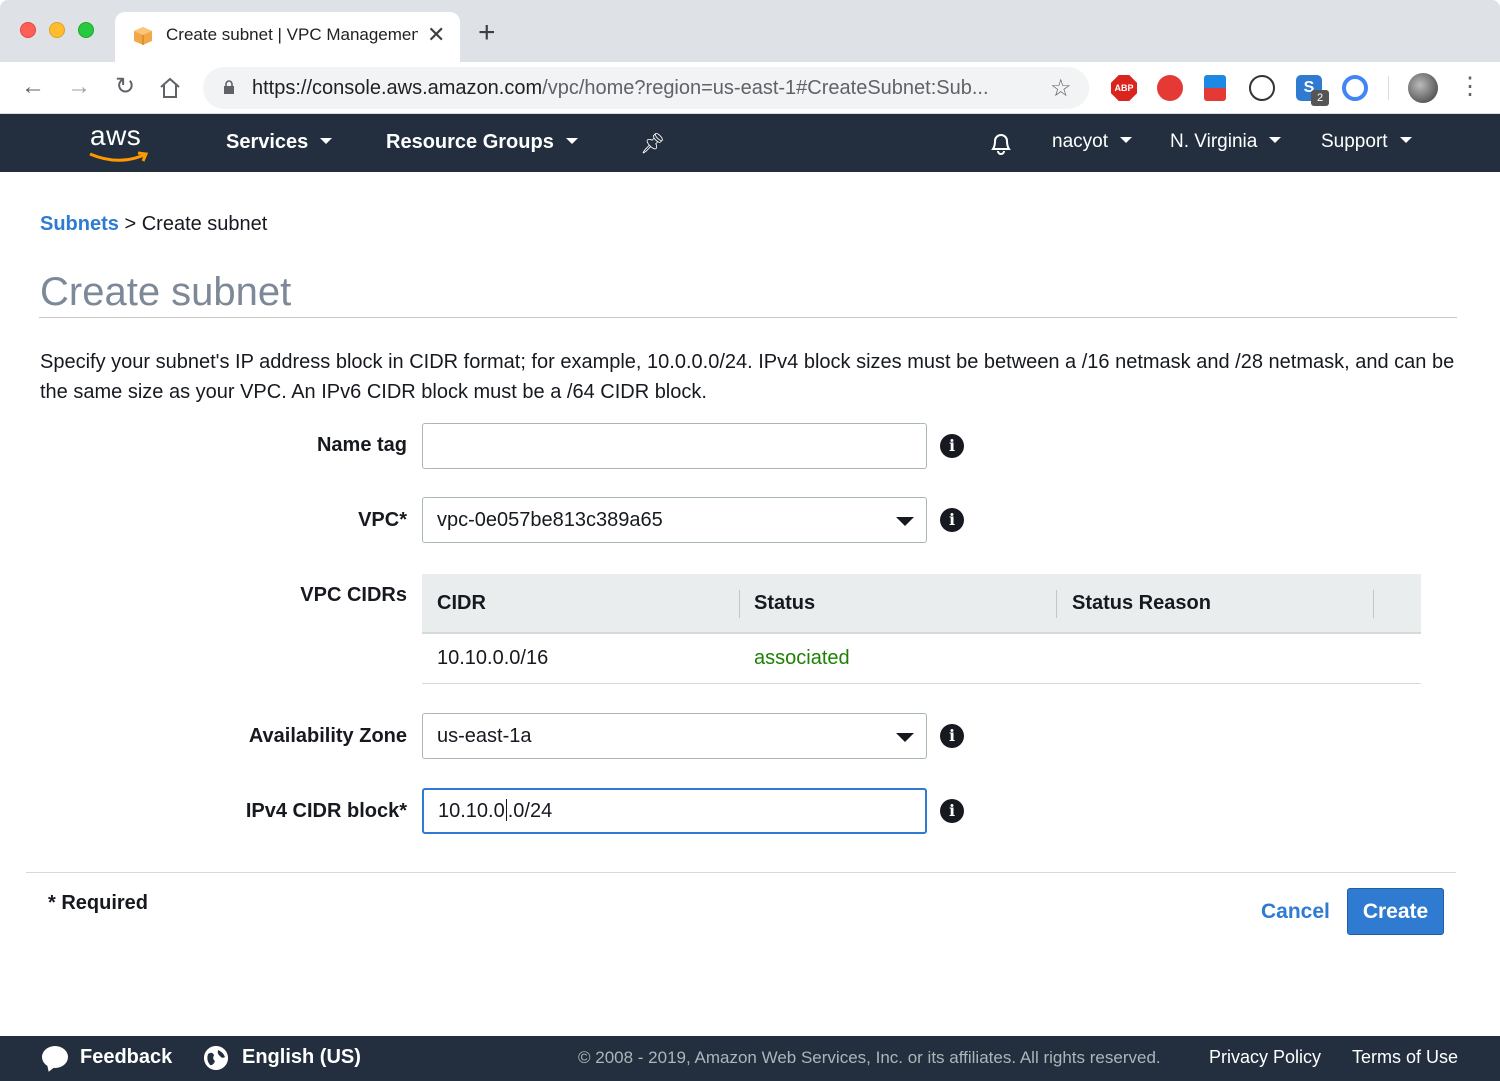  What do you see at coordinates (802, 658) in the screenshot?
I see `status-cell: associated` at bounding box center [802, 658].